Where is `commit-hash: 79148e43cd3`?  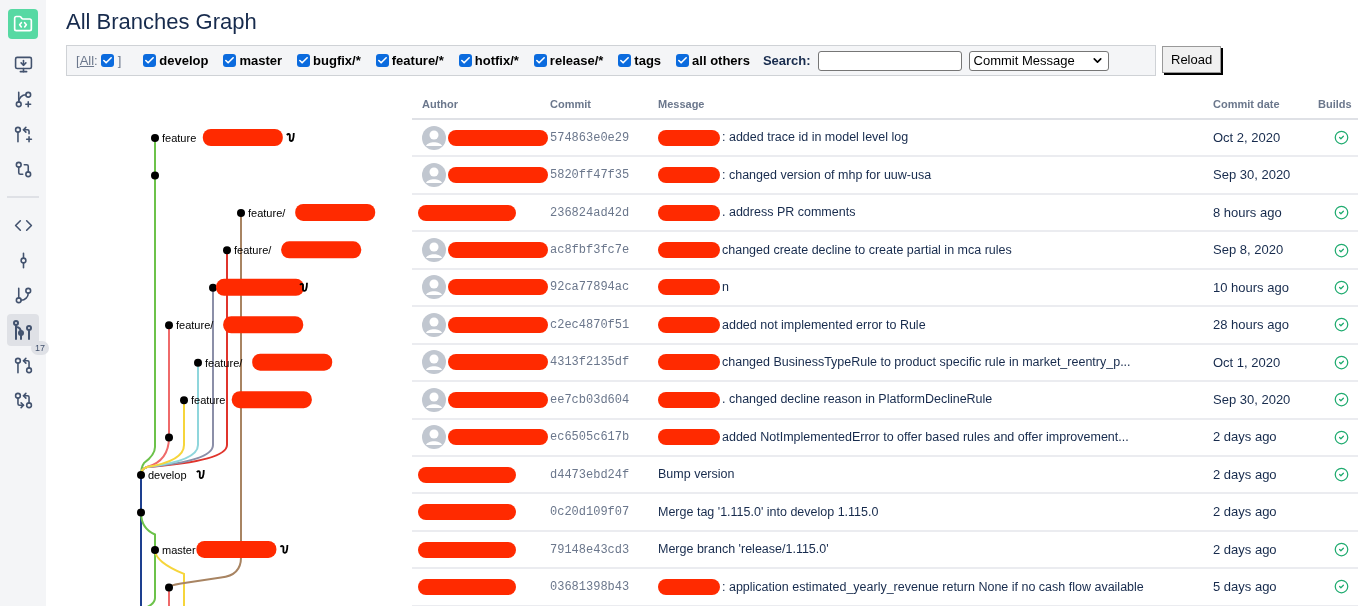
commit-hash: 79148e43cd3 is located at coordinates (602, 549).